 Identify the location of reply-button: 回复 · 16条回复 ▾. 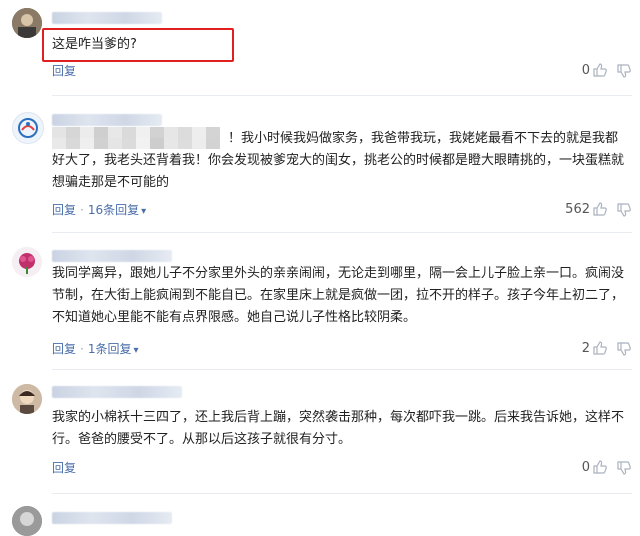
(99, 211).